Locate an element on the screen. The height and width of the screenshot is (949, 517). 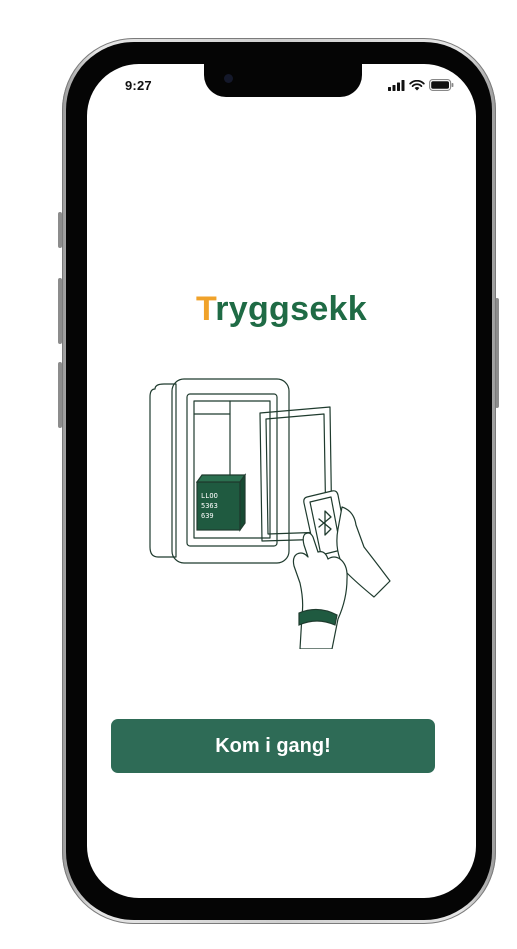
notch is located at coordinates (283, 80).